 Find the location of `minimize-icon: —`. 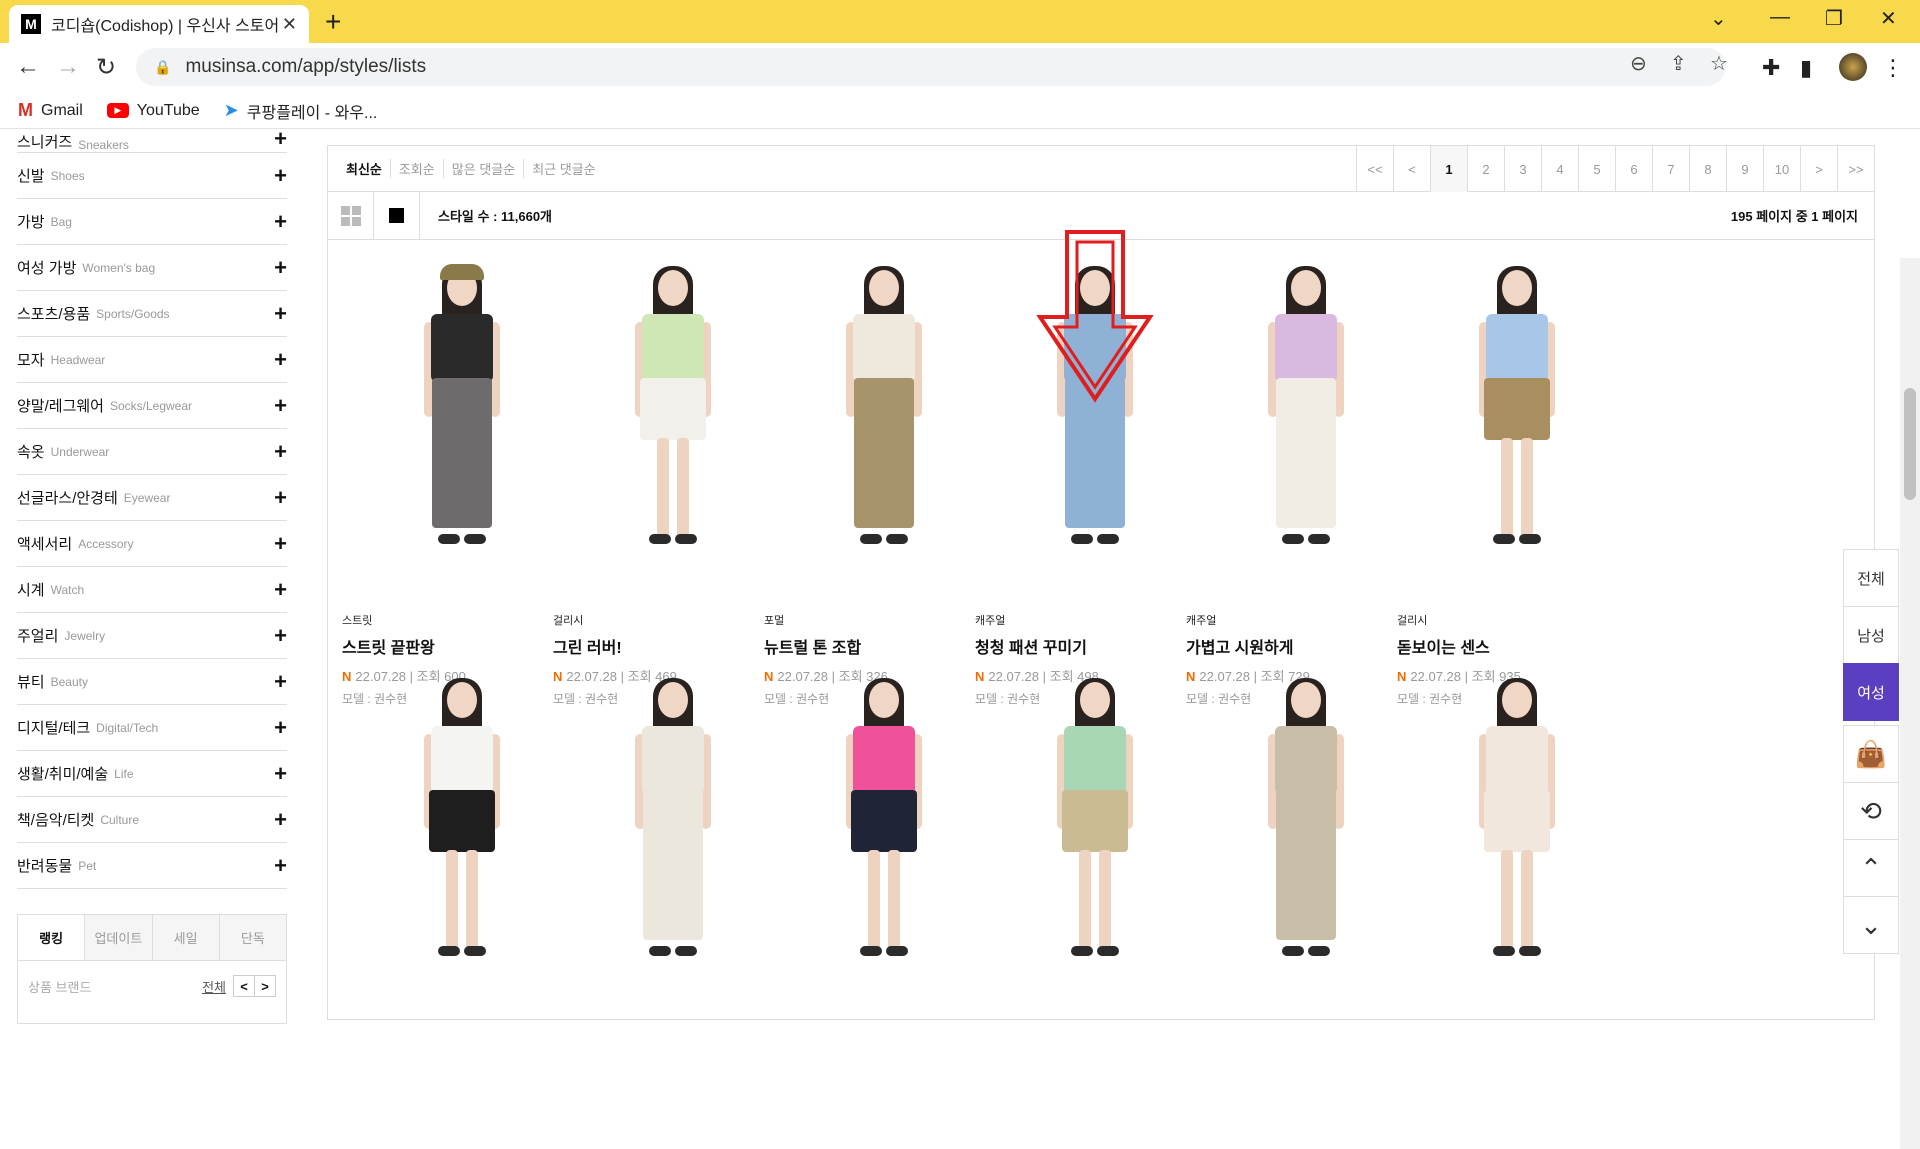

minimize-icon: — is located at coordinates (1780, 17).